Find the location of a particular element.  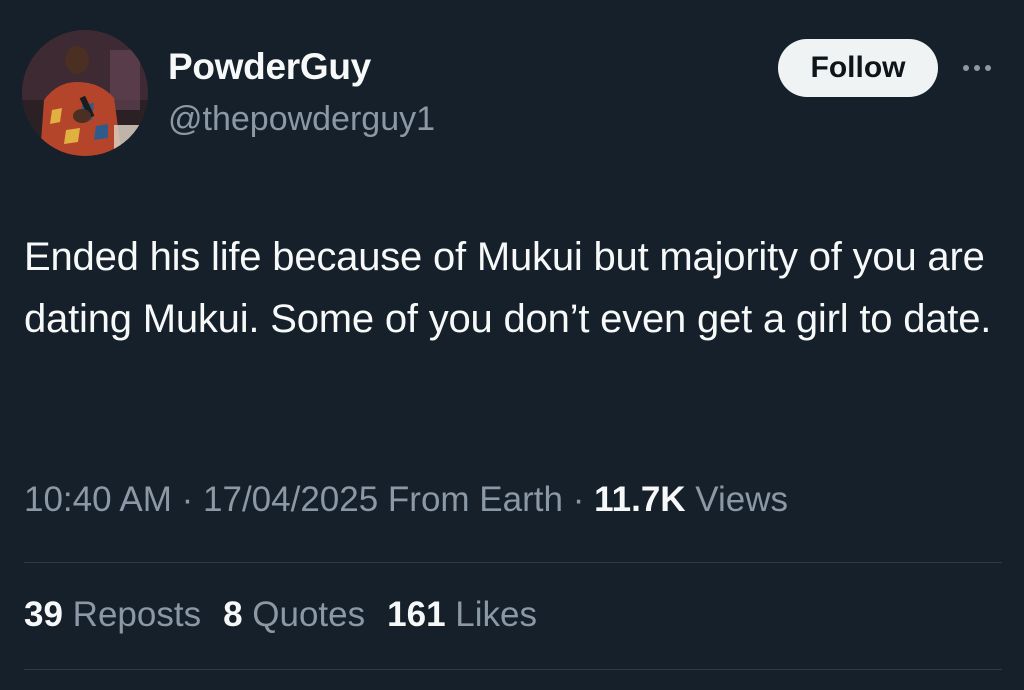

views-label: Views is located at coordinates (742, 499).